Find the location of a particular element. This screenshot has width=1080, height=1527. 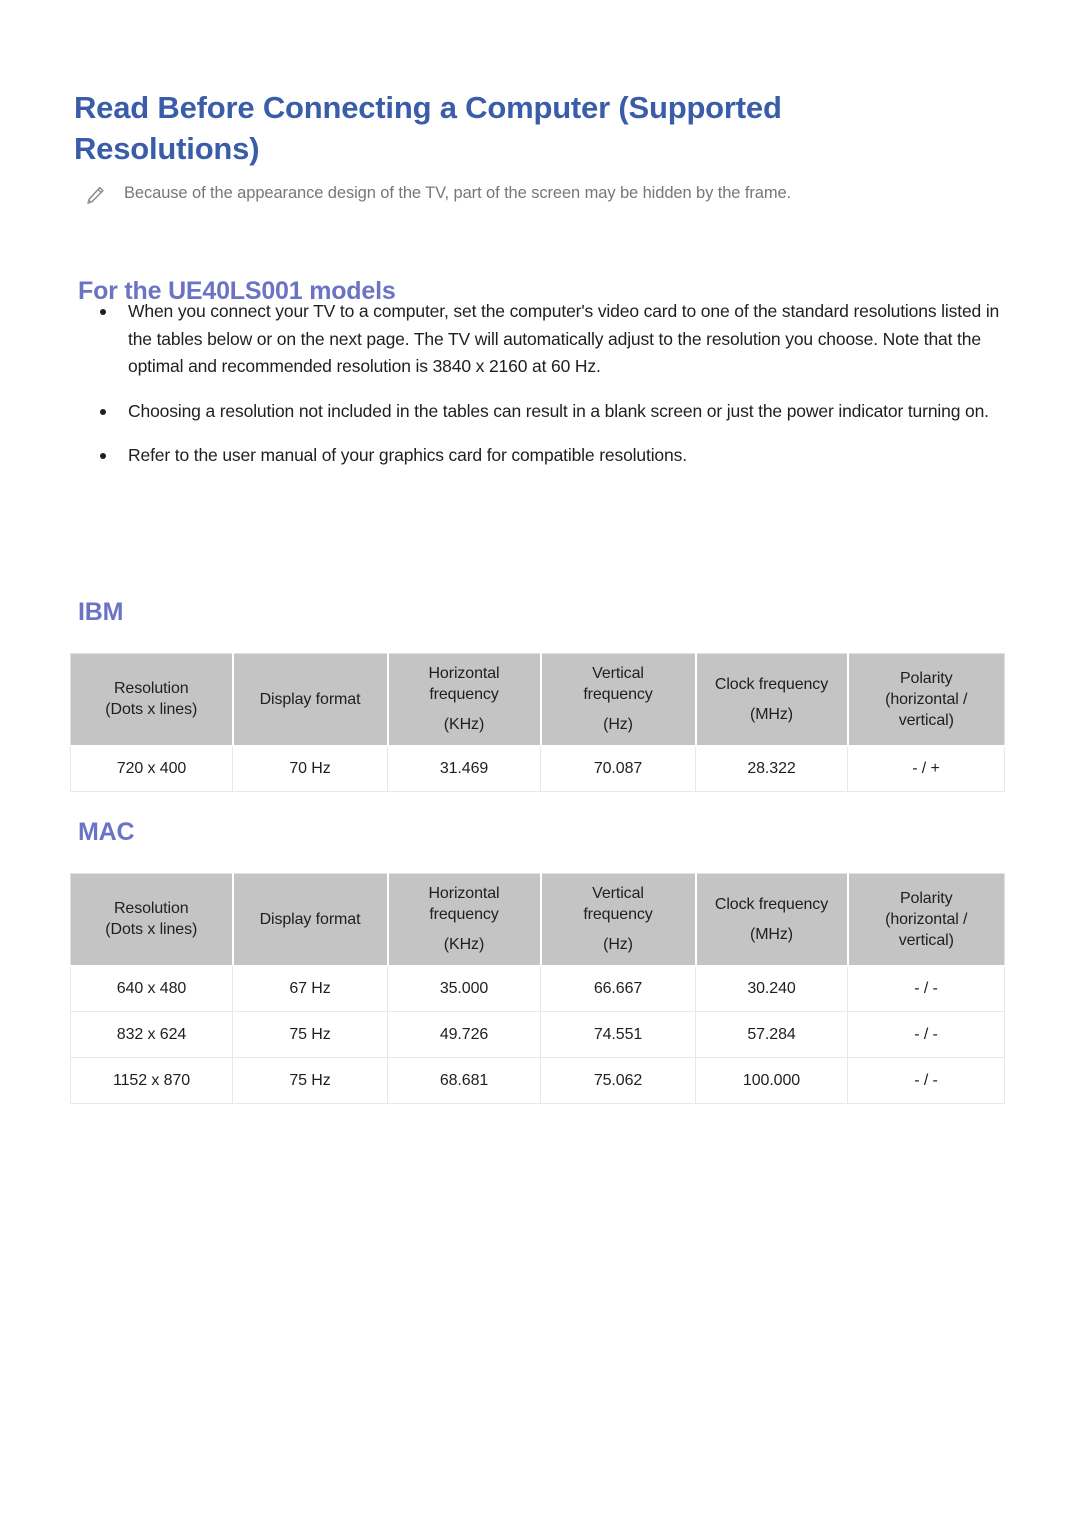

table-cell-2: 70 Hz is located at coordinates (310, 768).